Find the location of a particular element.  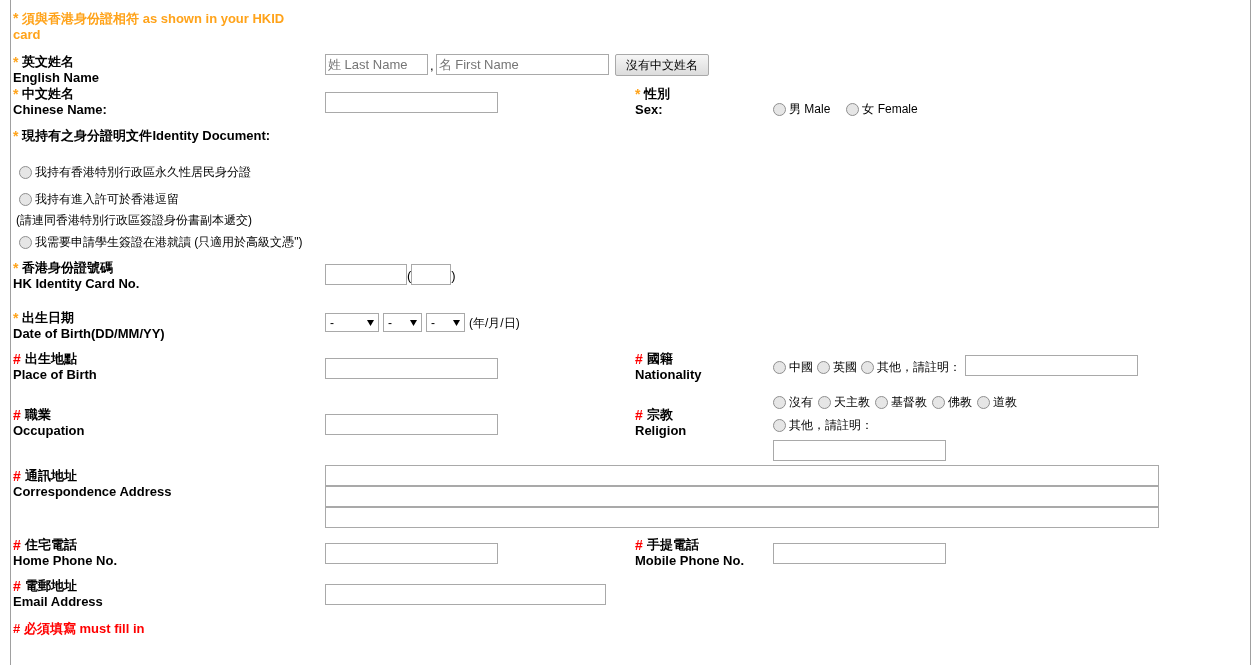

radio-label: 天主教 is located at coordinates (852, 402).